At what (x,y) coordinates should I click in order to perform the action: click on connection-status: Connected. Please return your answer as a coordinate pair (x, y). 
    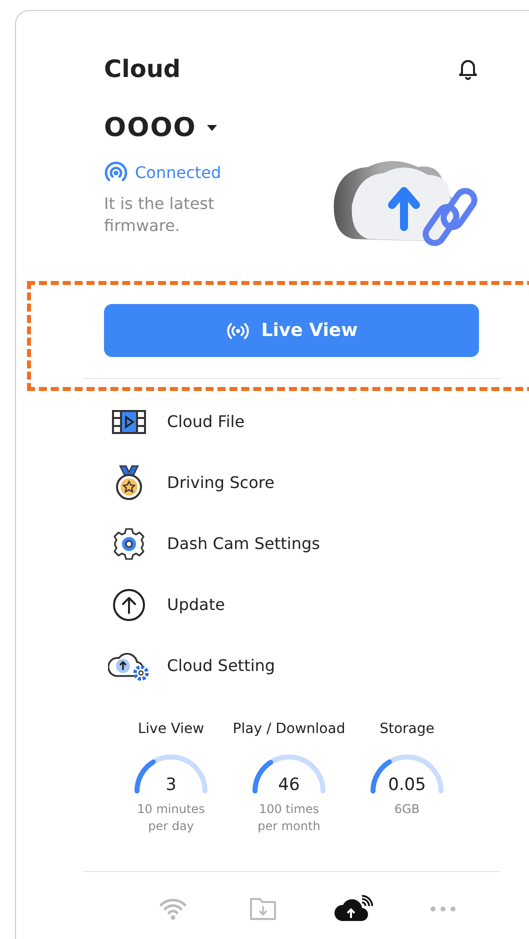
    Looking at the image, I should click on (178, 172).